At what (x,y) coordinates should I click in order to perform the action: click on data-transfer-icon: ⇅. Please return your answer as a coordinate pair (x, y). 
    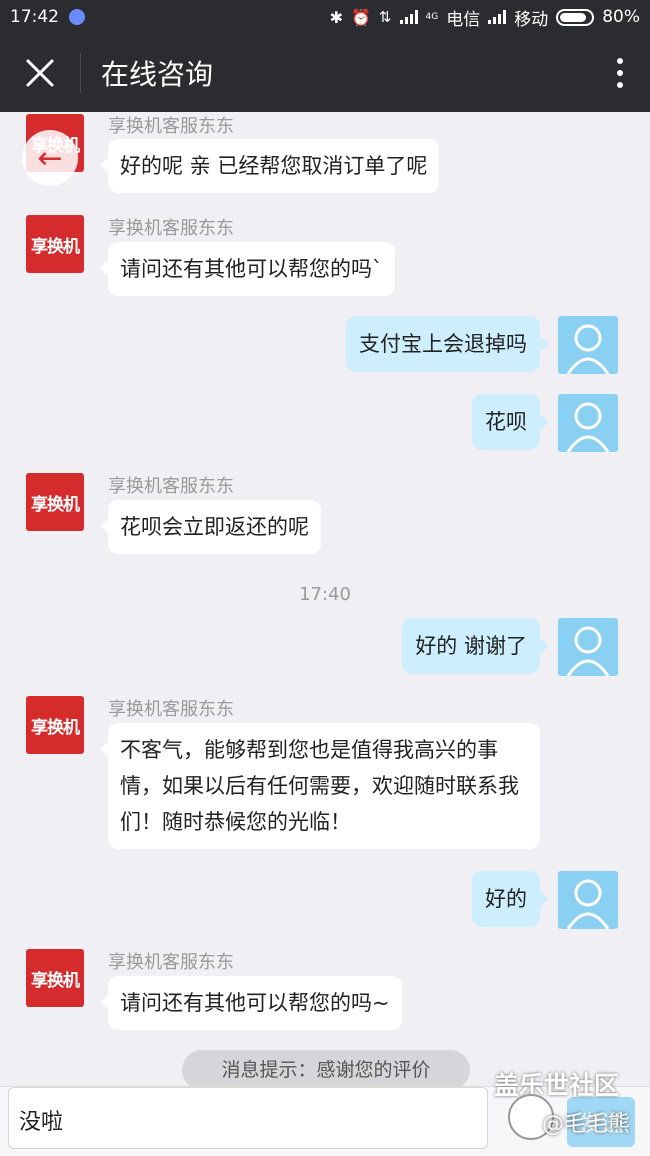
    Looking at the image, I should click on (385, 17).